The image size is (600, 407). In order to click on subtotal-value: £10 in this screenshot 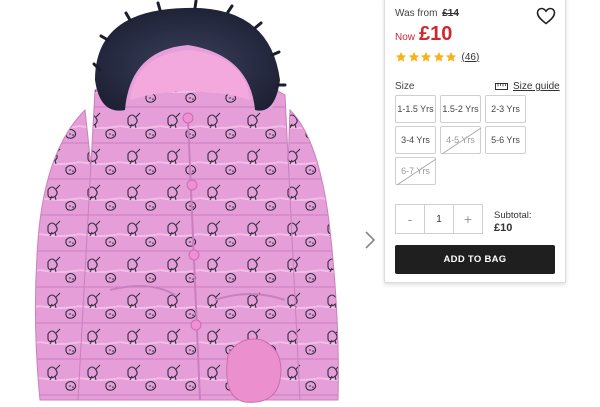, I will do `click(503, 228)`.